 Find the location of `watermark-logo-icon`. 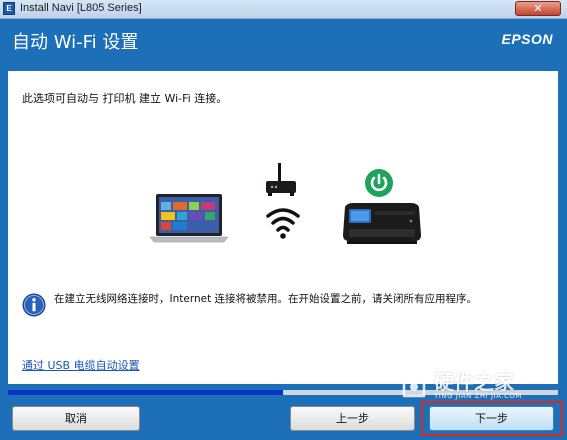

watermark-logo-icon is located at coordinates (414, 383).